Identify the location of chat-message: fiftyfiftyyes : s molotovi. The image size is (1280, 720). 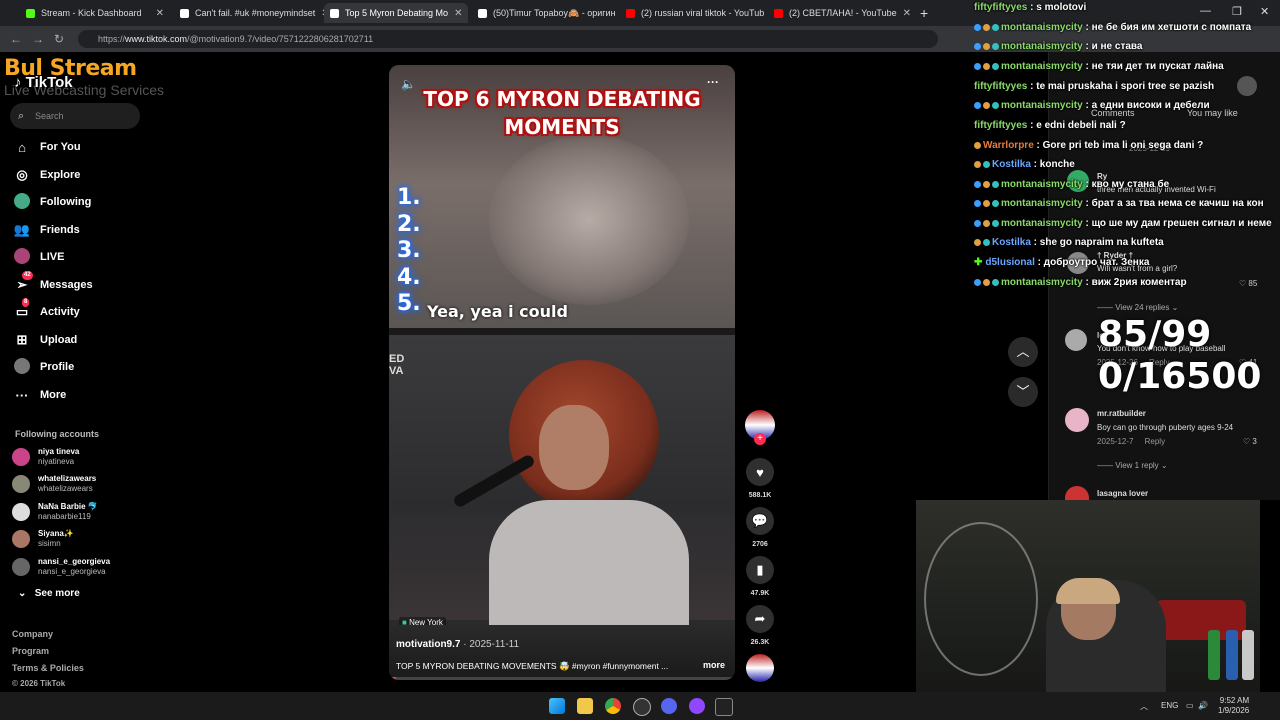
(1030, 7).